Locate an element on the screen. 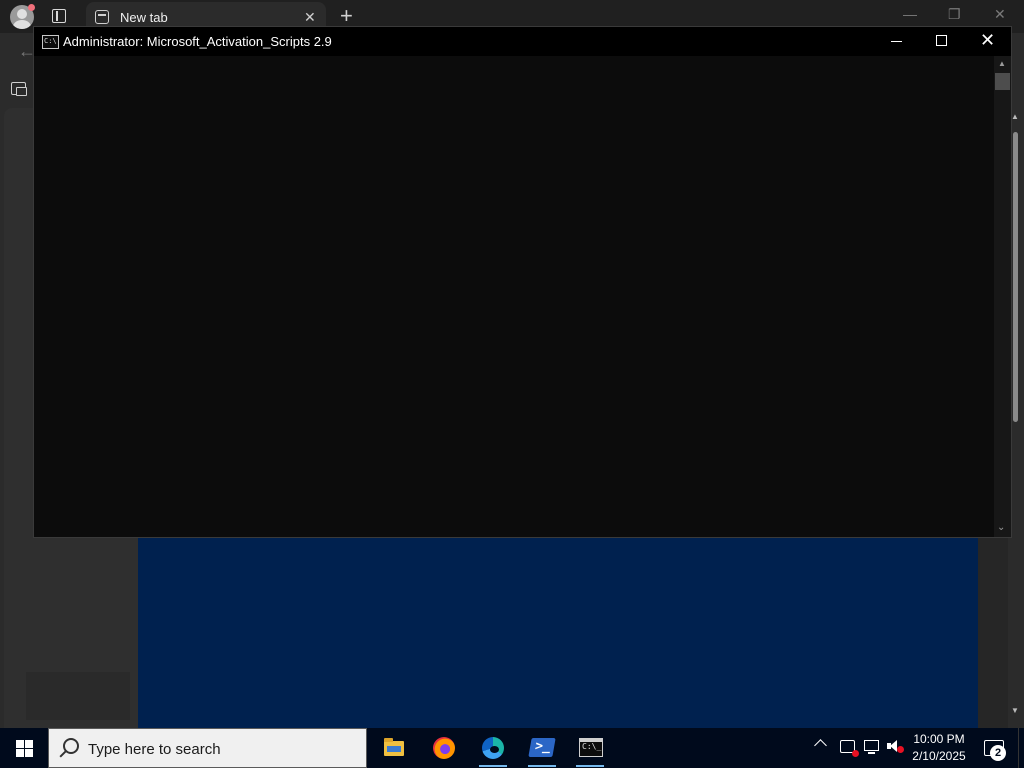  edge-icon is located at coordinates (493, 748).